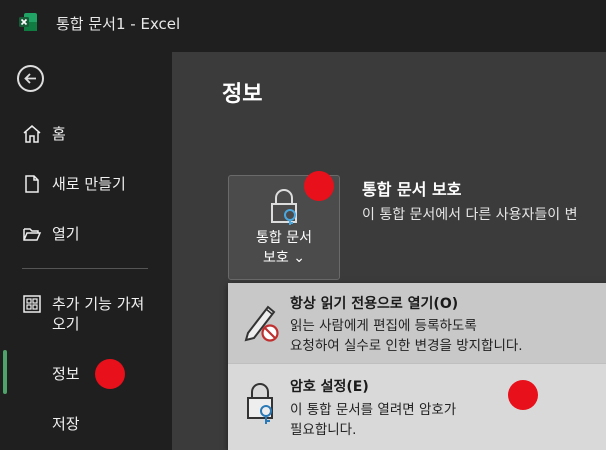 The height and width of the screenshot is (450, 606). Describe the element at coordinates (66, 324) in the screenshot. I see `nav-label-addins-line2: 오기` at that location.